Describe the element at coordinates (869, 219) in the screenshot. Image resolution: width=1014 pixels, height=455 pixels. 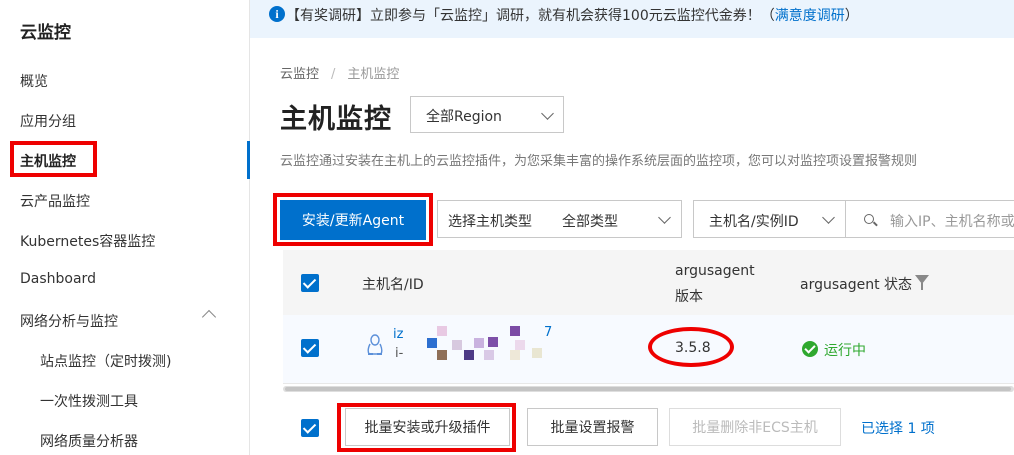
I see `search-icon` at that location.